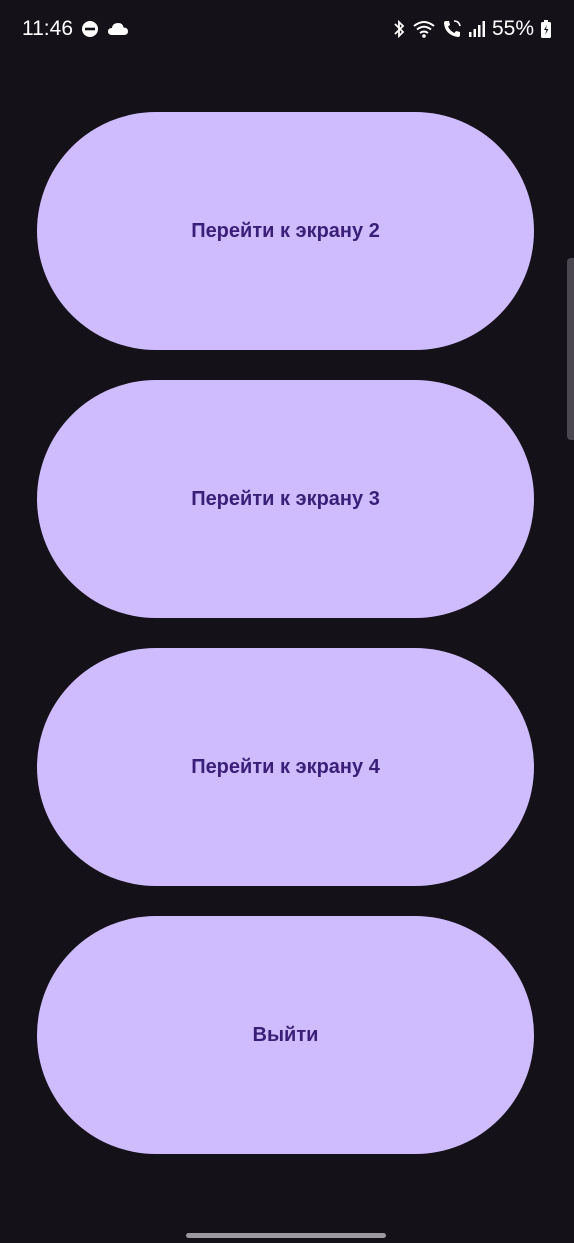  I want to click on go-to-screen-2-label: Перейти к экрану 2, so click(285, 230).